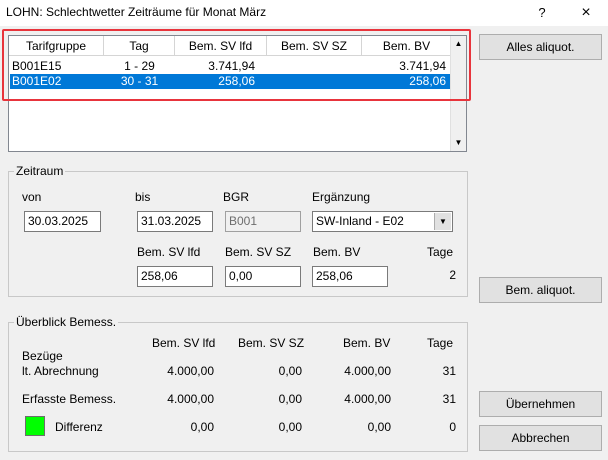  What do you see at coordinates (143, 197) in the screenshot?
I see `bis-label: bis` at bounding box center [143, 197].